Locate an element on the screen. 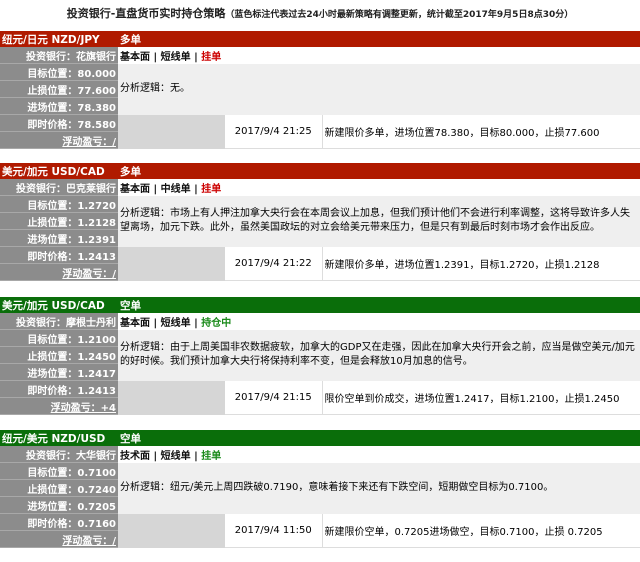  update-note: 新建限价空单，0.7205进场做空，目标0.7100，止损 0.7205 is located at coordinates (480, 530).